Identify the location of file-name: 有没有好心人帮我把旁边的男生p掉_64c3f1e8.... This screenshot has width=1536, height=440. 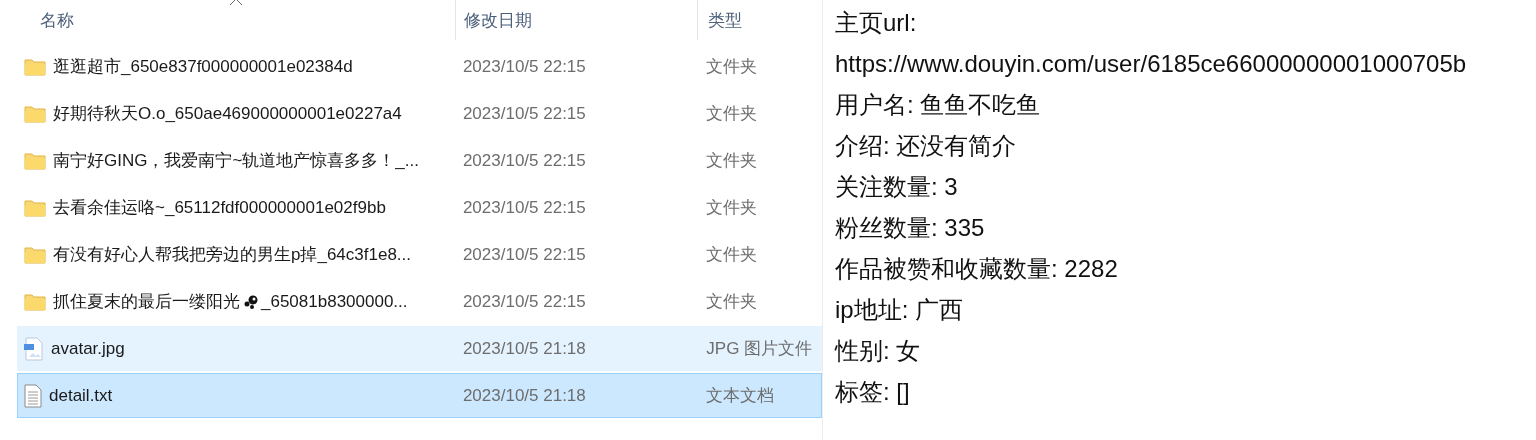
(232, 255).